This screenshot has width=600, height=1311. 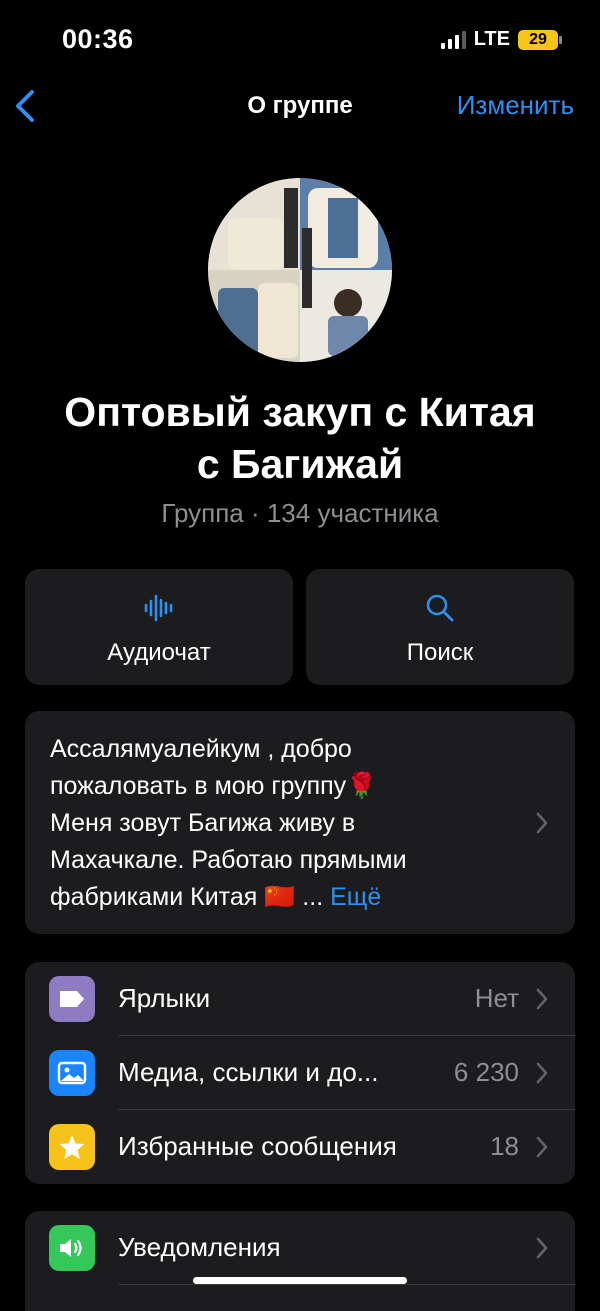 What do you see at coordinates (504, 1146) in the screenshot?
I see `saved-messages-value: 18` at bounding box center [504, 1146].